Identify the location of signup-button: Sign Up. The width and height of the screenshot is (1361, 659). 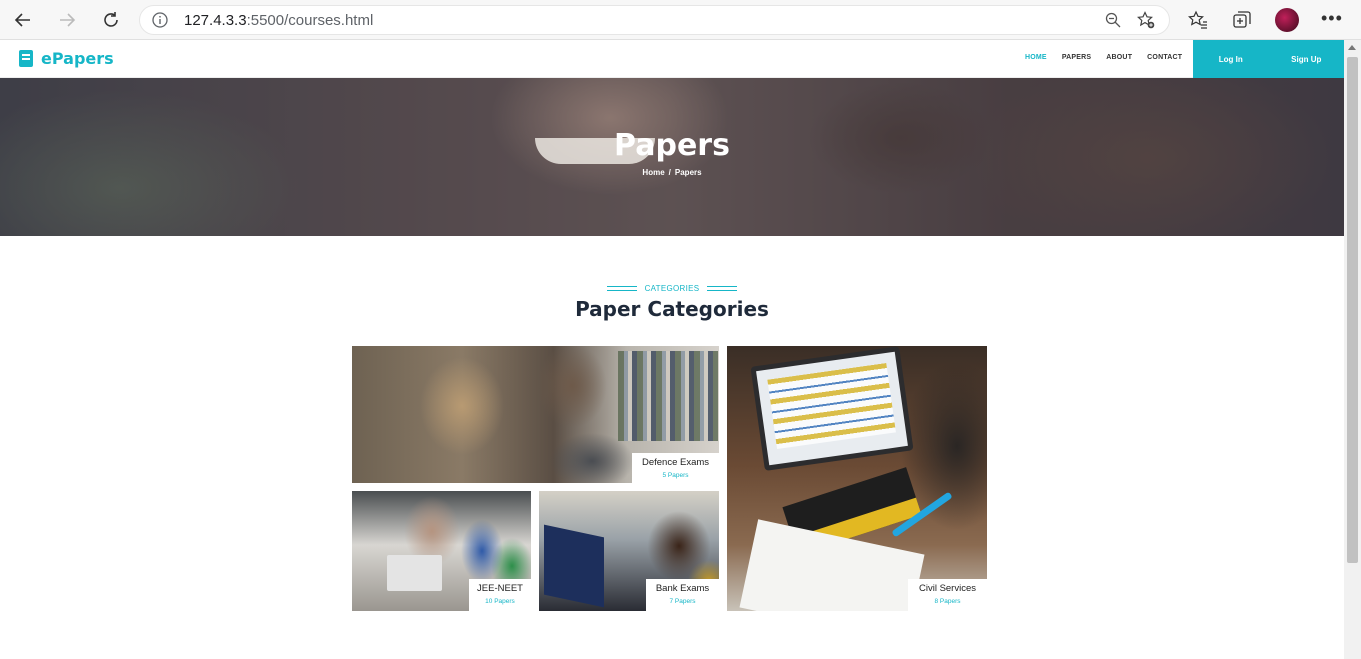
(1307, 59).